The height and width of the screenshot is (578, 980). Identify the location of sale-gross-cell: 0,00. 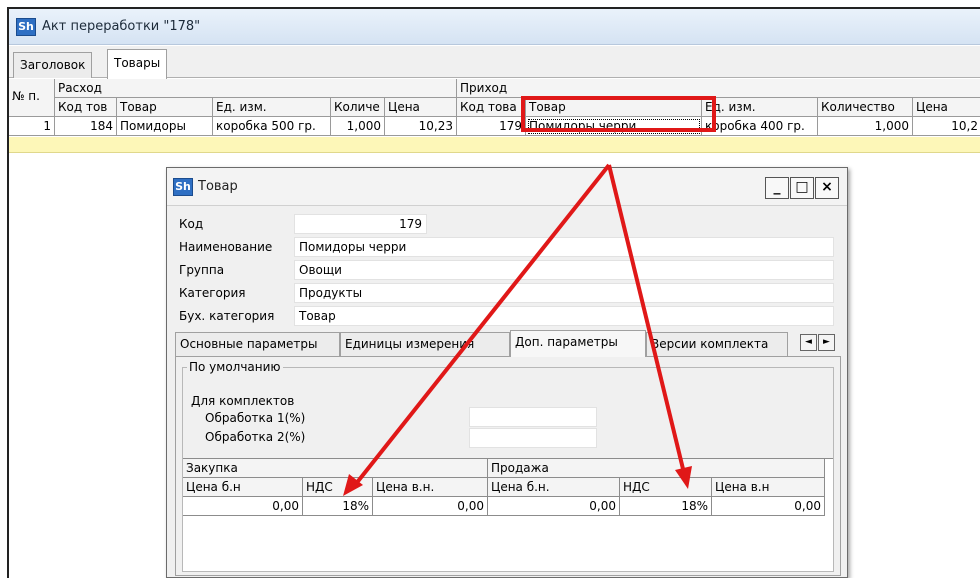
(768, 506).